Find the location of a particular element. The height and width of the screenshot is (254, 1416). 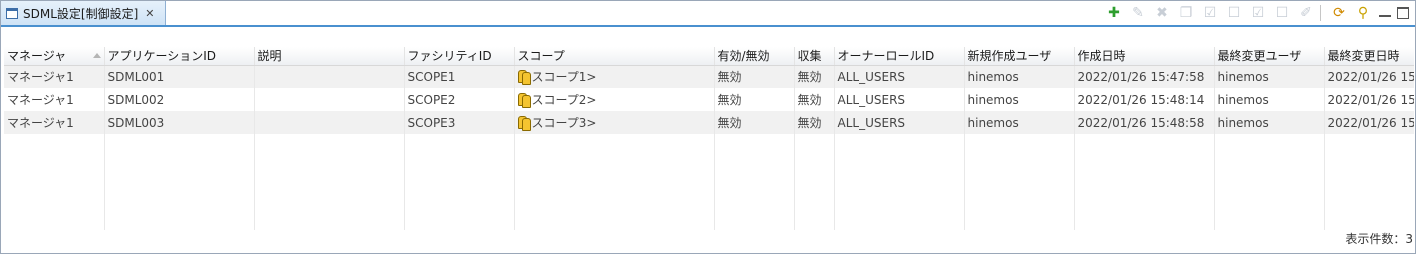

display-count: 表示件数：3 is located at coordinates (1379, 239).